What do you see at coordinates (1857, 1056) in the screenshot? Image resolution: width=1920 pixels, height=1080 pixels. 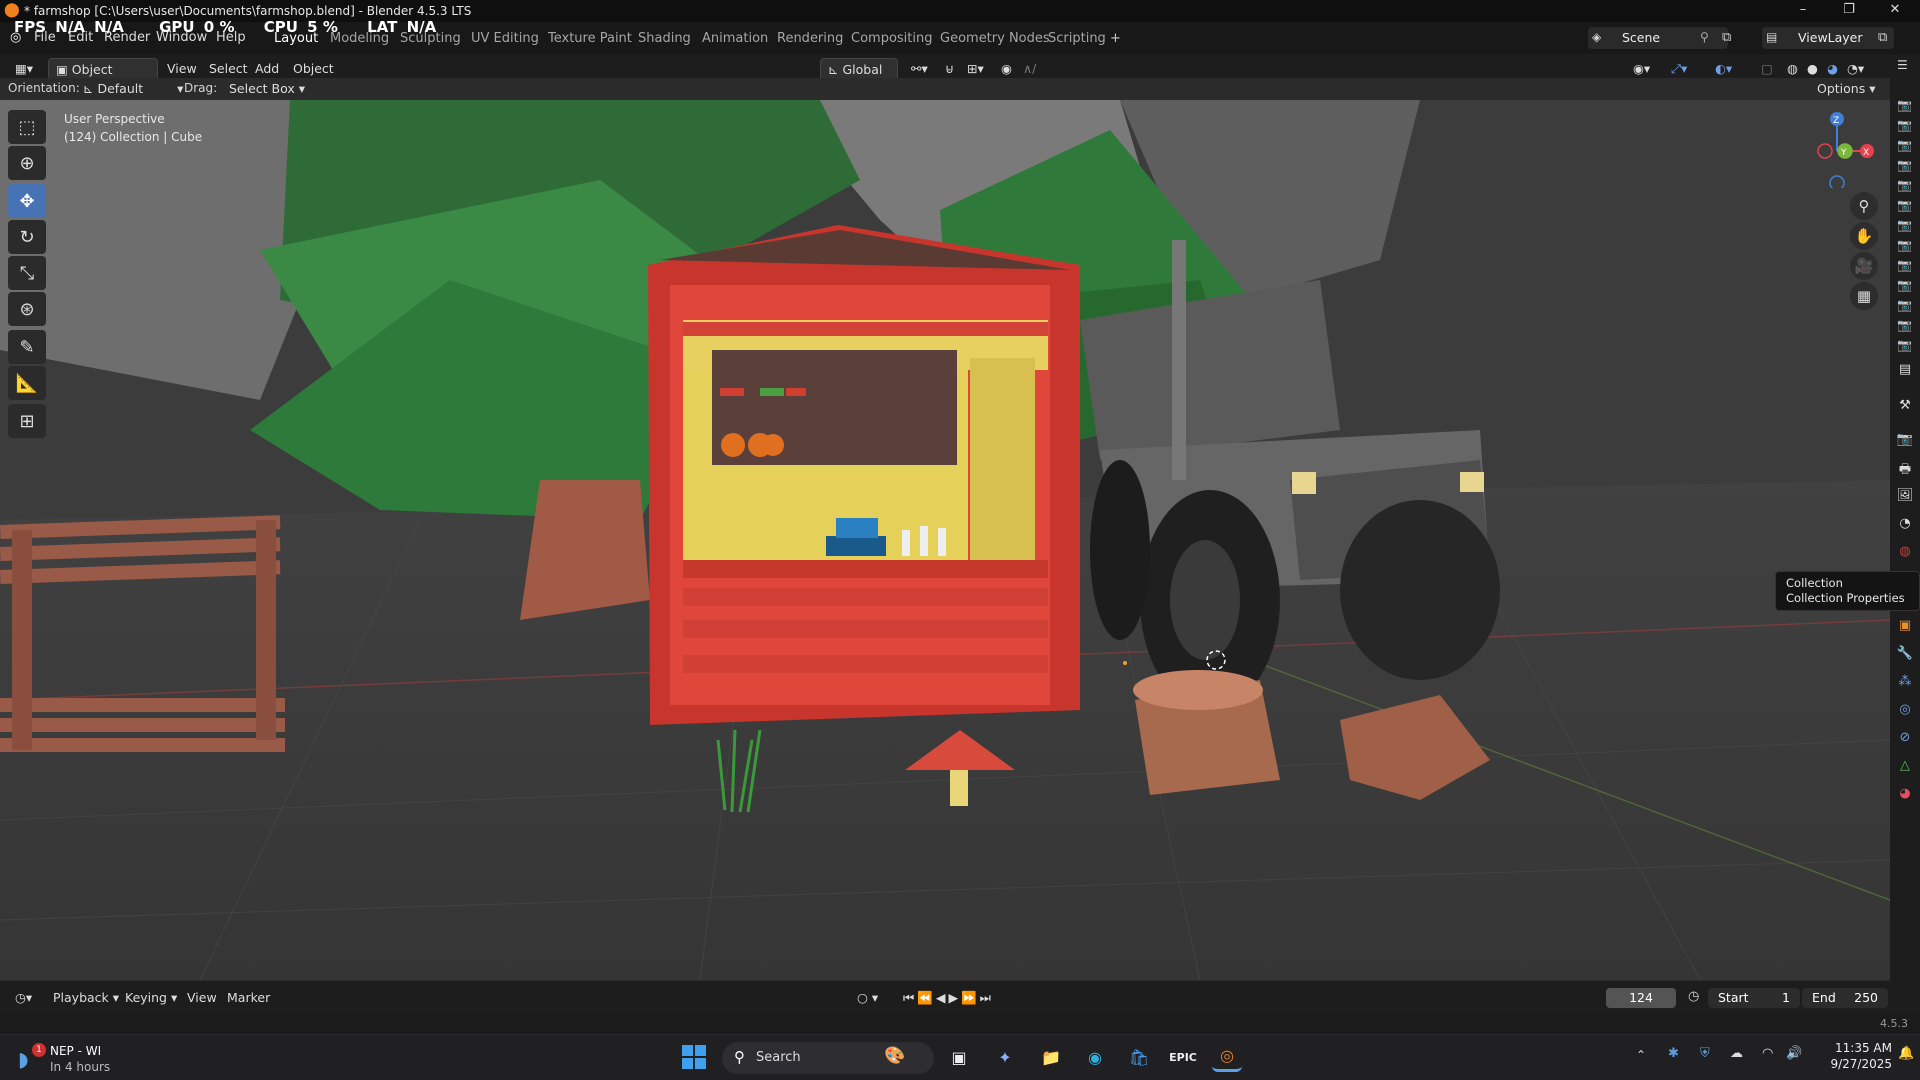 I see `clock: 11:35 AM 9/27/2025` at bounding box center [1857, 1056].